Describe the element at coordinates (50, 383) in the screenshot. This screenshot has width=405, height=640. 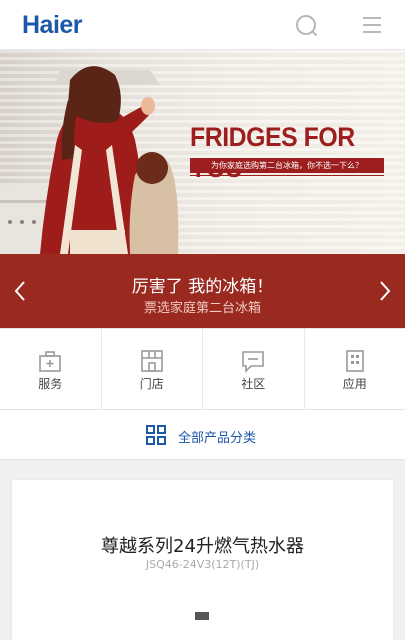
I see `quicknav-label: 服务` at that location.